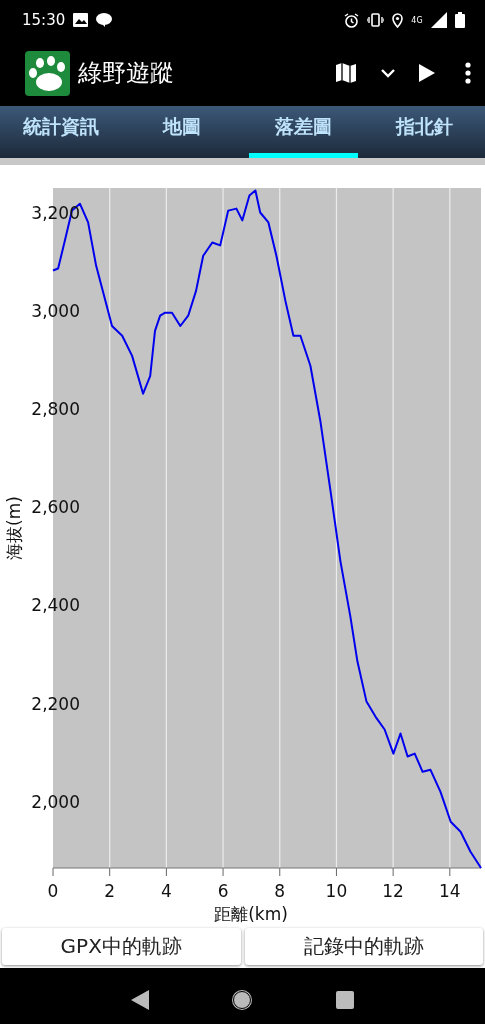 Image resolution: width=485 pixels, height=1024 pixels. Describe the element at coordinates (53, 891) in the screenshot. I see `tick-label: 0` at that location.